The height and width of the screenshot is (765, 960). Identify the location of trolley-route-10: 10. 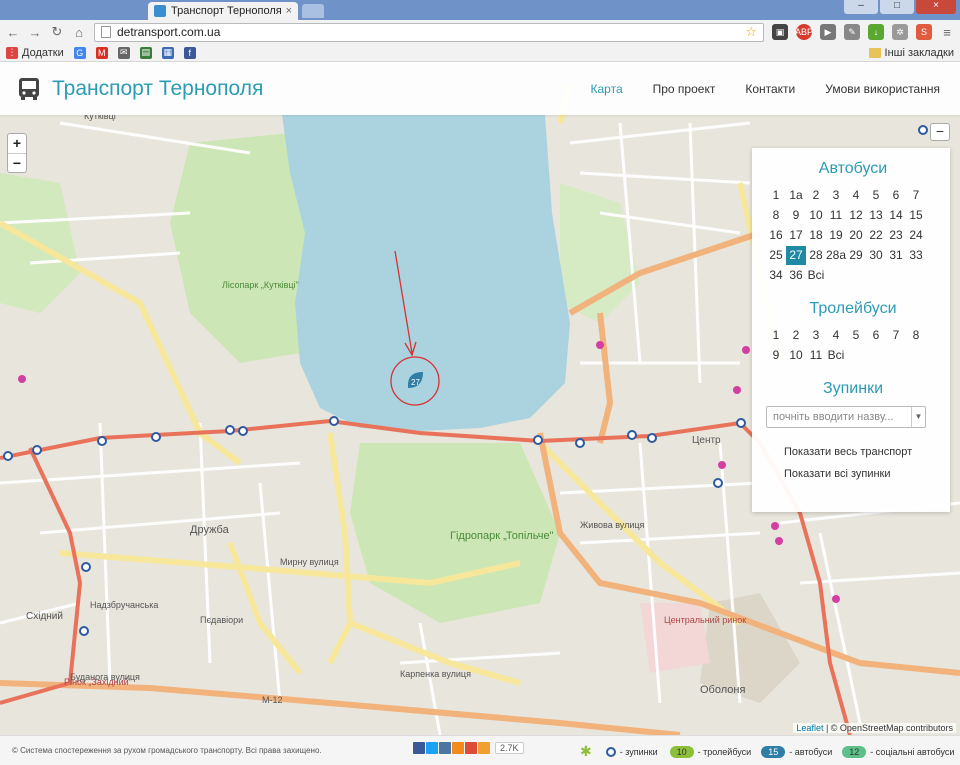
(796, 355).